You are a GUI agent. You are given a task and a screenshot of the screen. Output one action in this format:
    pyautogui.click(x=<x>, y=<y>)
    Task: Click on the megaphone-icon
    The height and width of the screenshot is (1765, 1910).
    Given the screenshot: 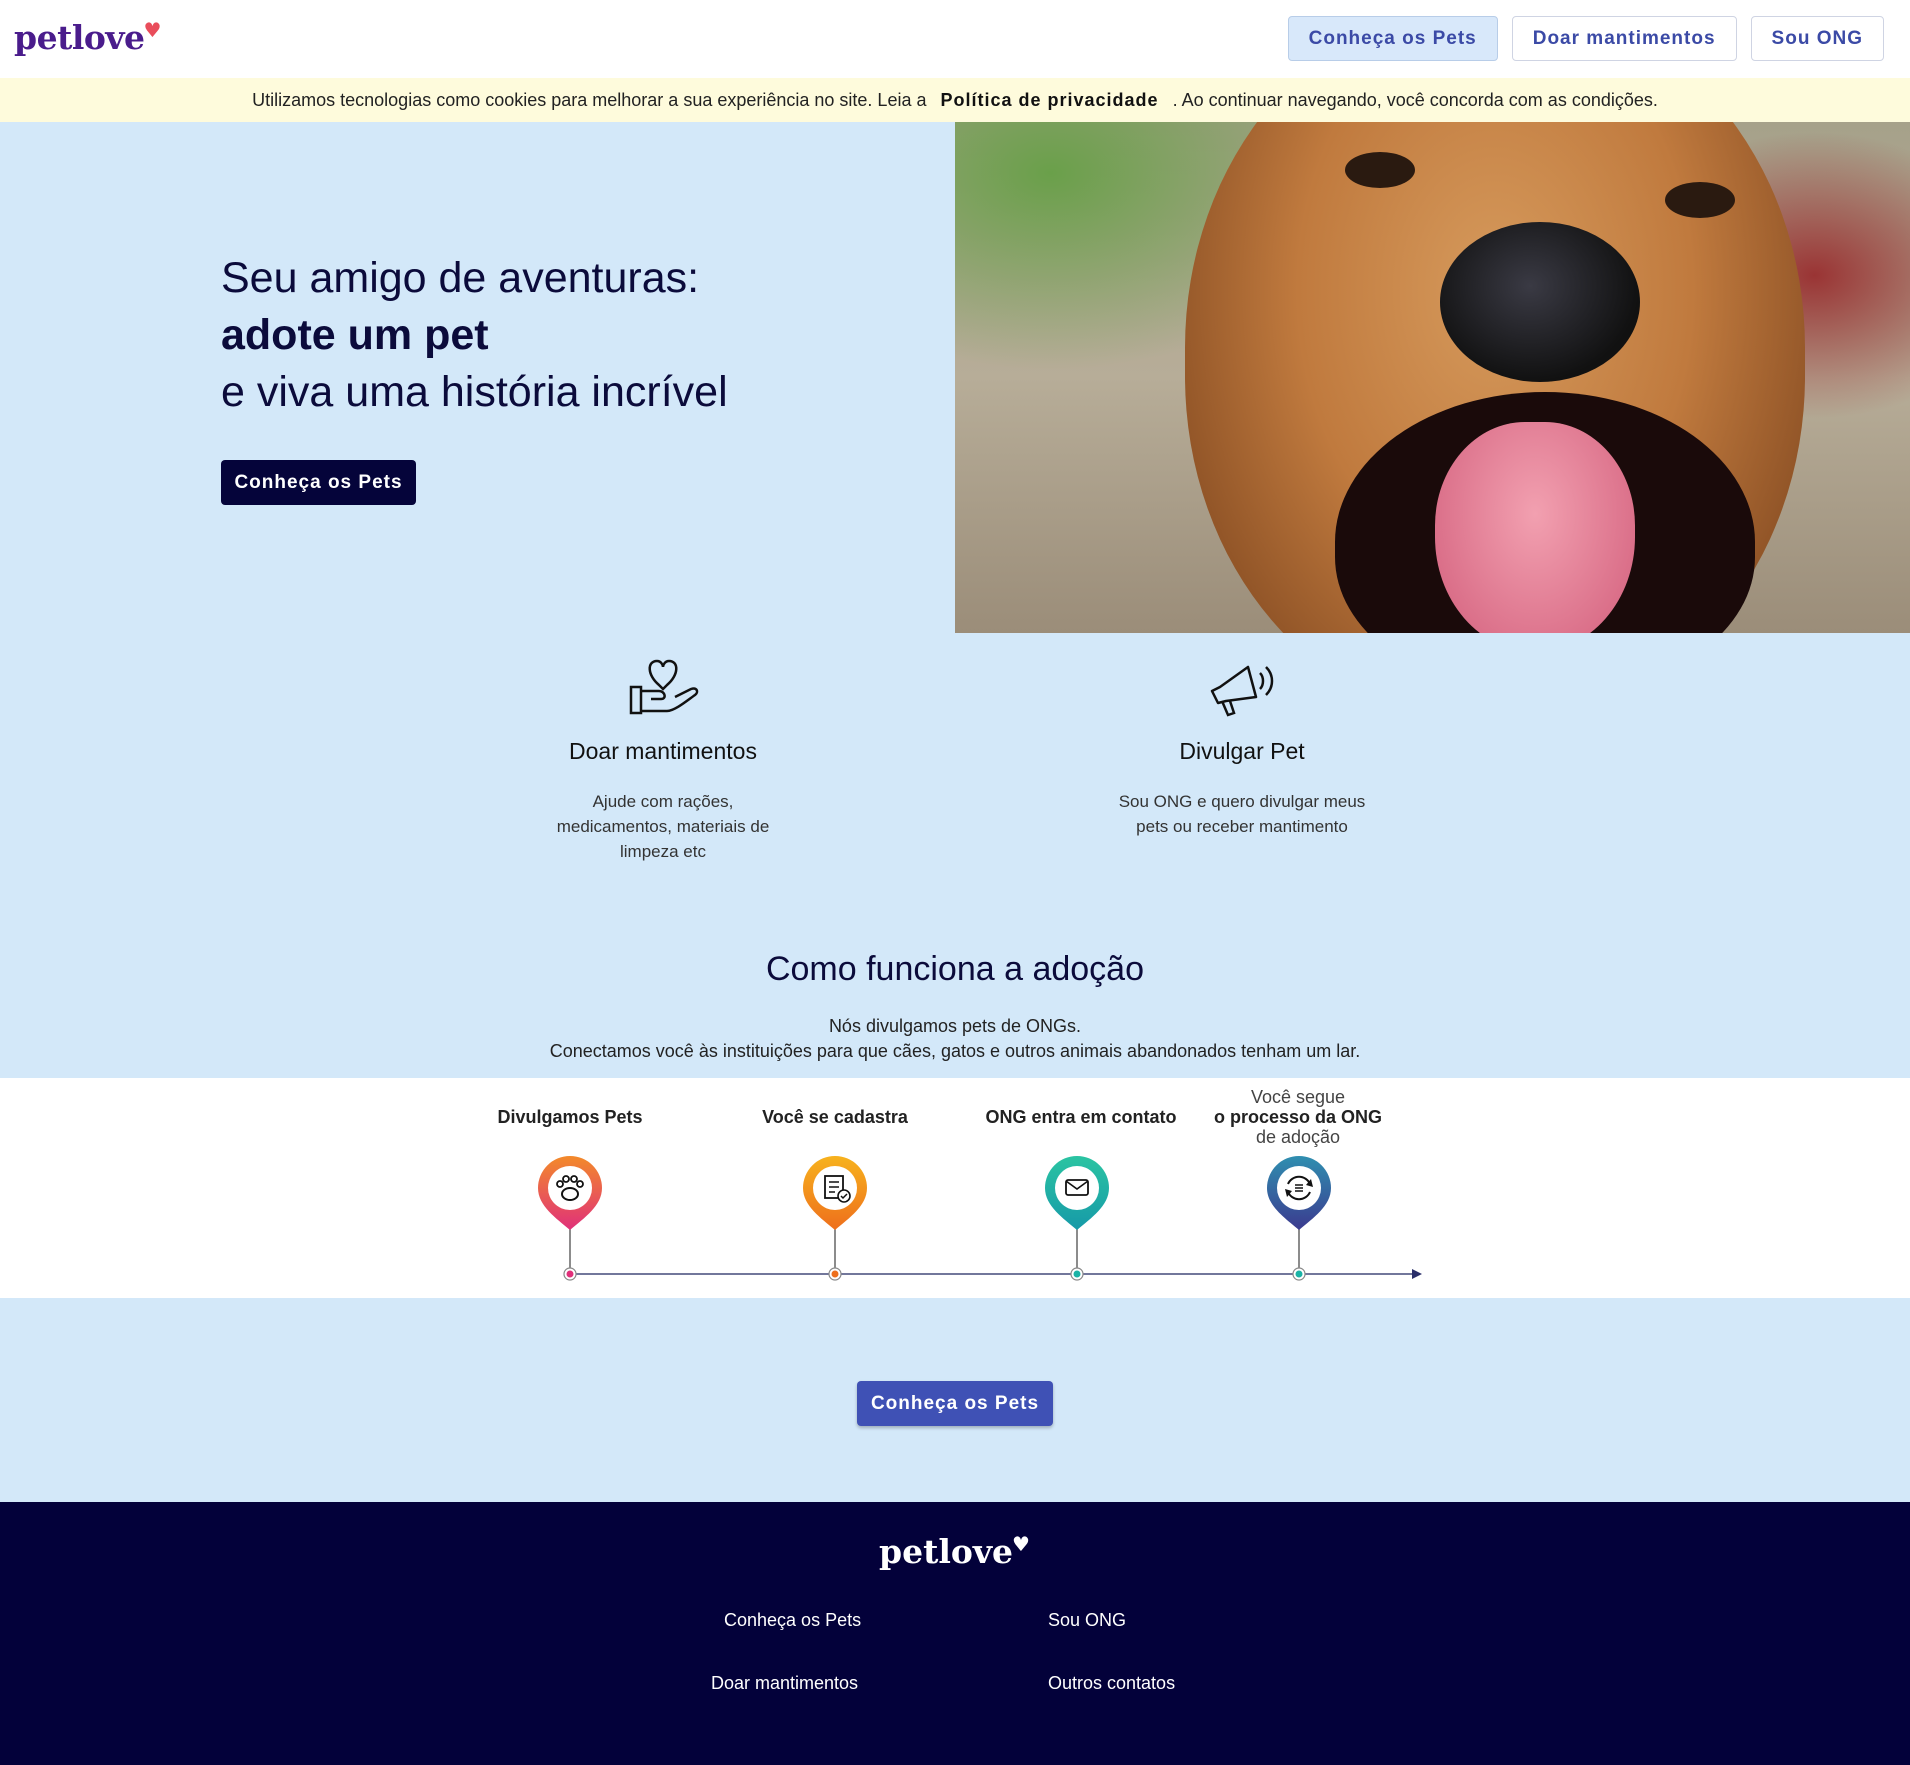 What is the action you would take?
    pyautogui.click(x=1242, y=691)
    